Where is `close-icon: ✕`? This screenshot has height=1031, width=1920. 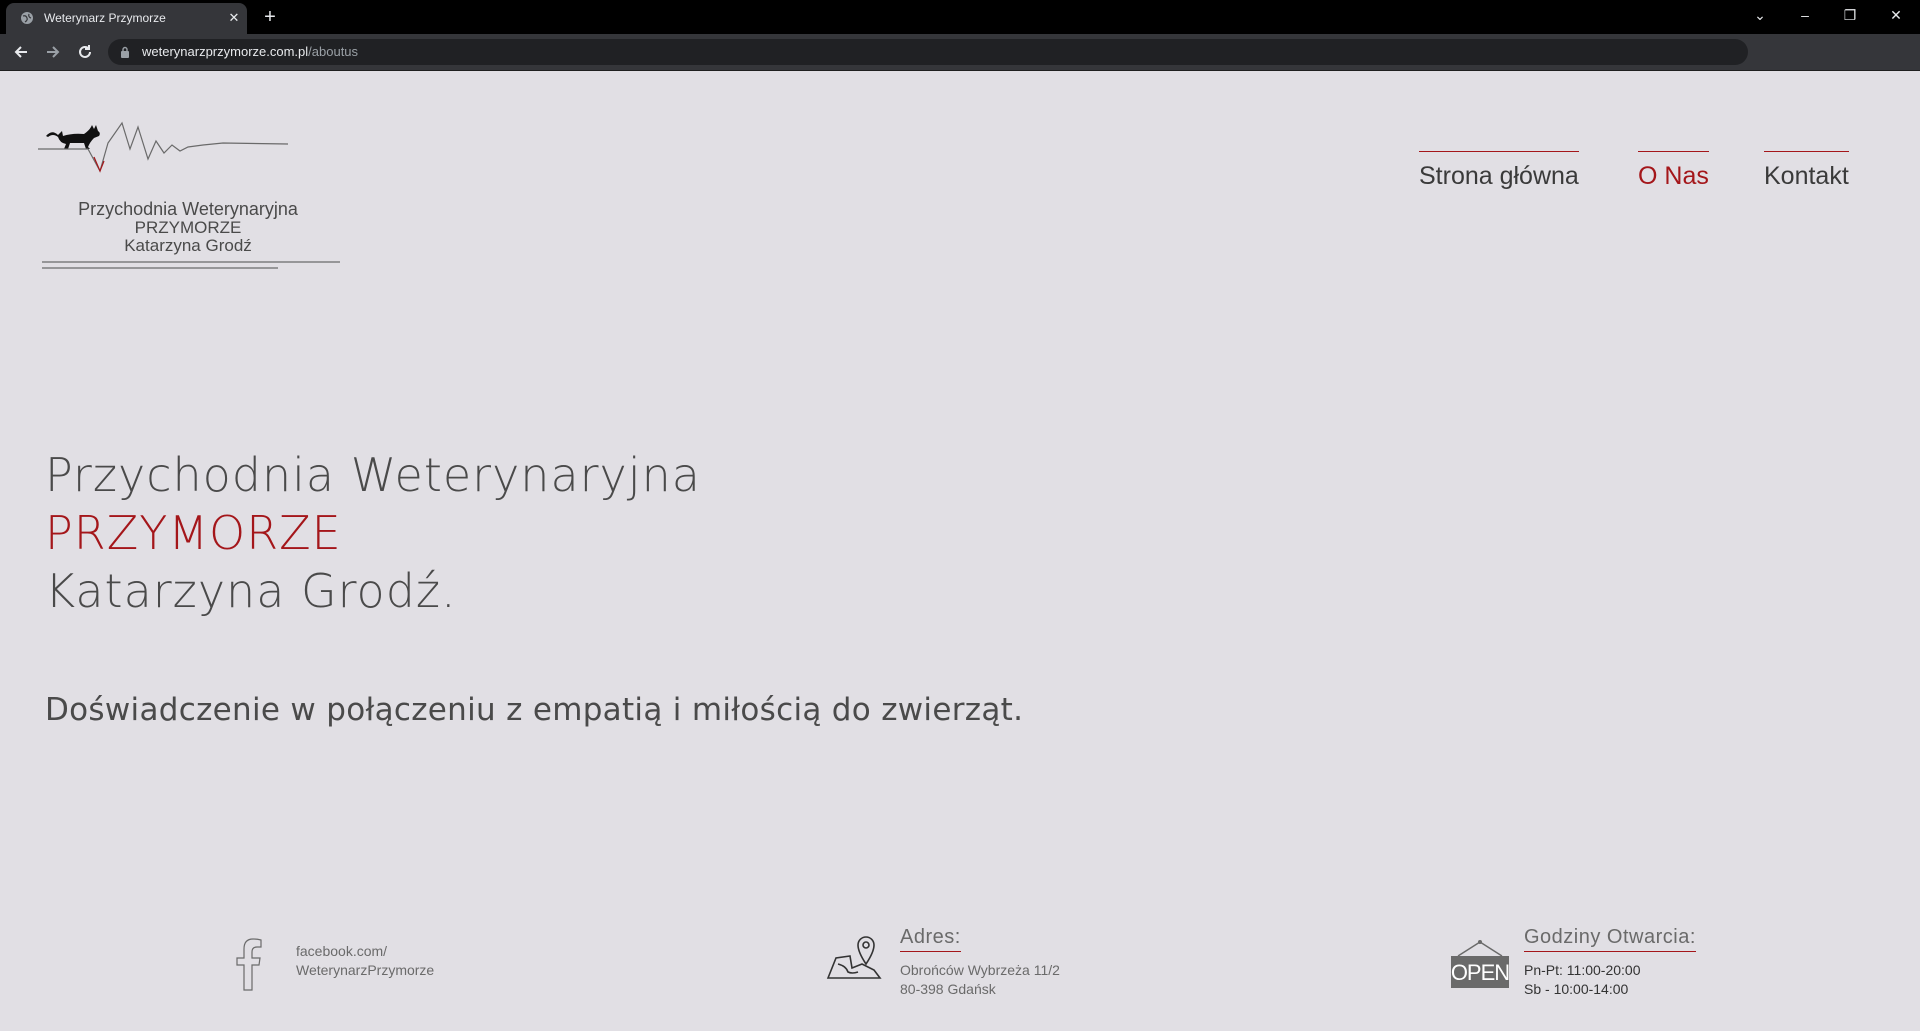
close-icon: ✕ is located at coordinates (234, 18).